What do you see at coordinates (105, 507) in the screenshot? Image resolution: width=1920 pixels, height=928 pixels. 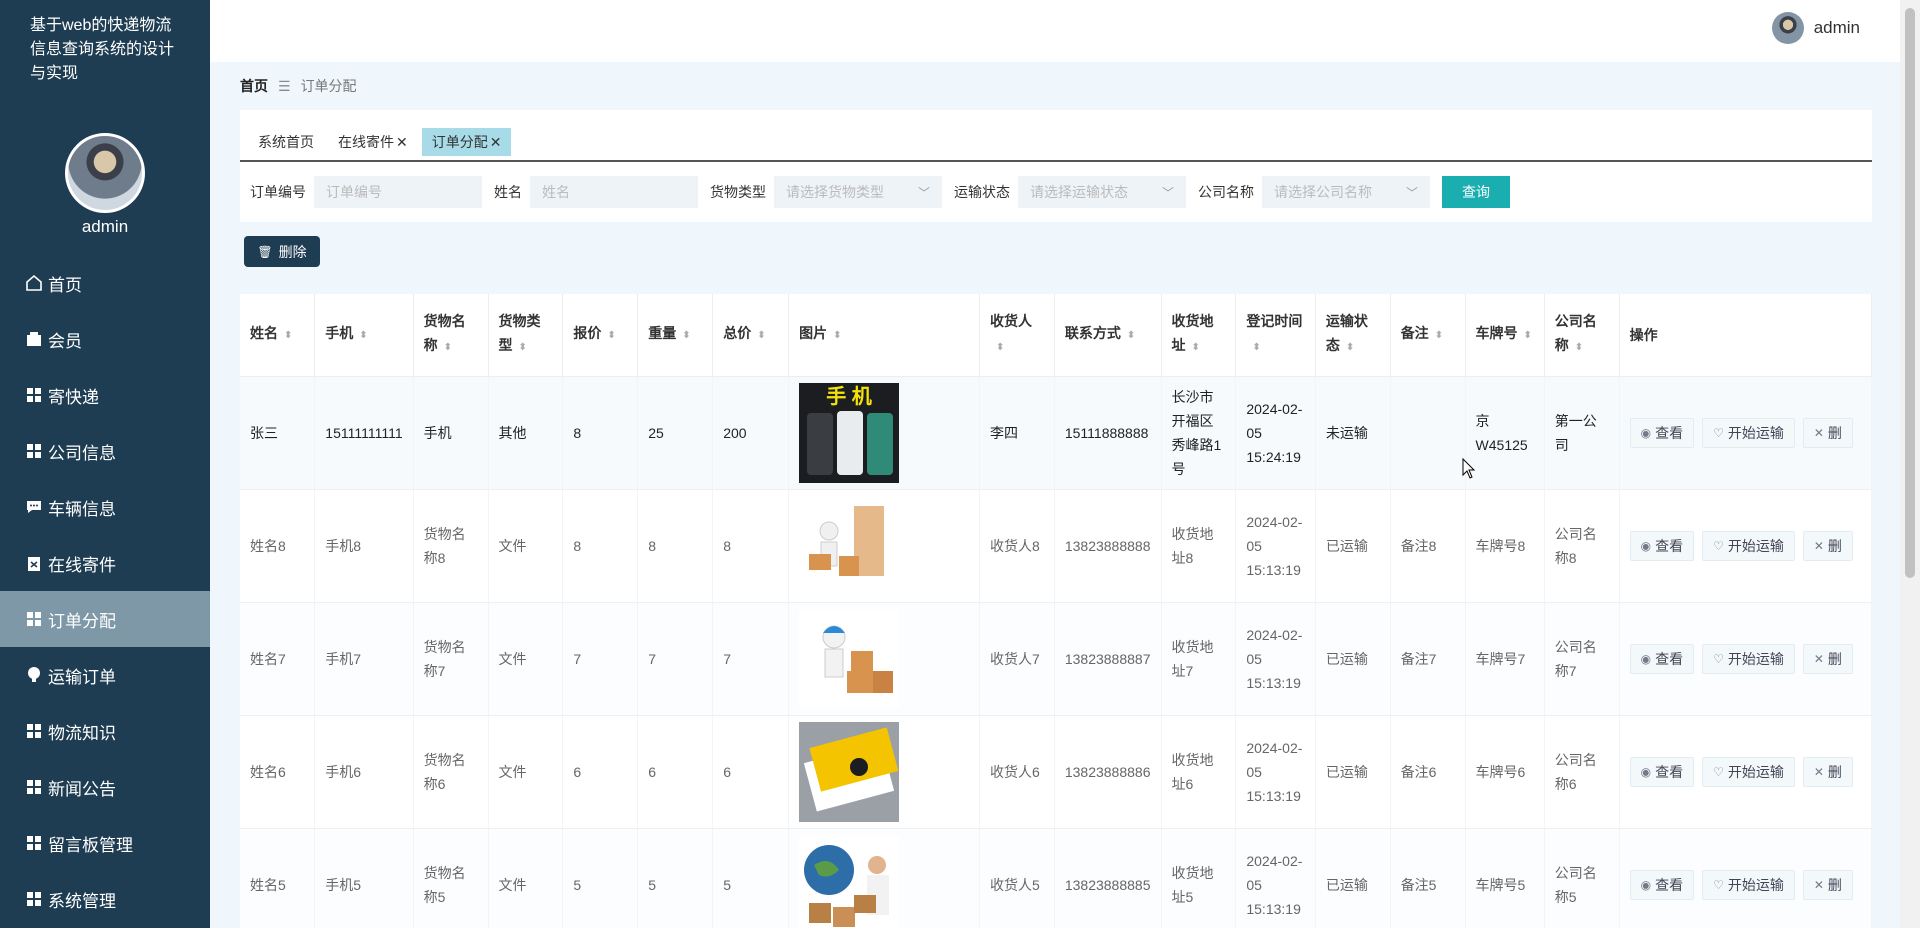 I see `sidebar-item: 车辆信息` at bounding box center [105, 507].